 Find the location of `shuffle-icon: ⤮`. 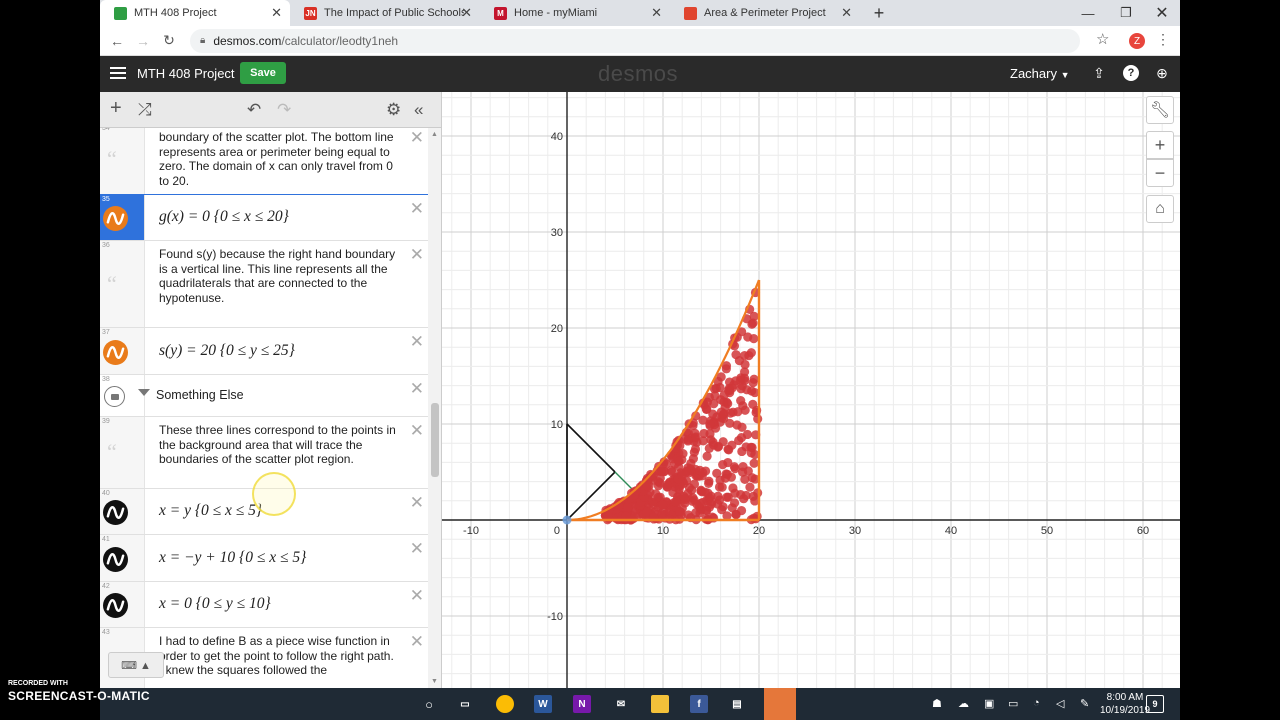

shuffle-icon: ⤮ is located at coordinates (145, 110).